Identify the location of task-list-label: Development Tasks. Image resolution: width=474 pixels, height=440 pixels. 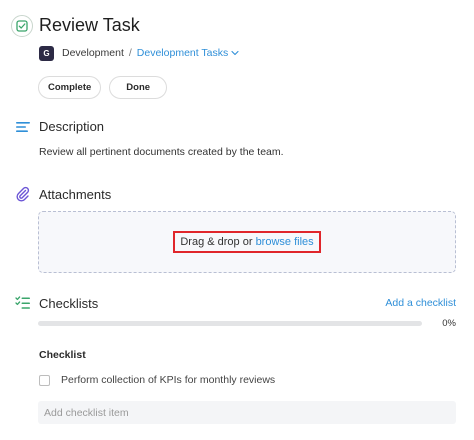
(182, 53).